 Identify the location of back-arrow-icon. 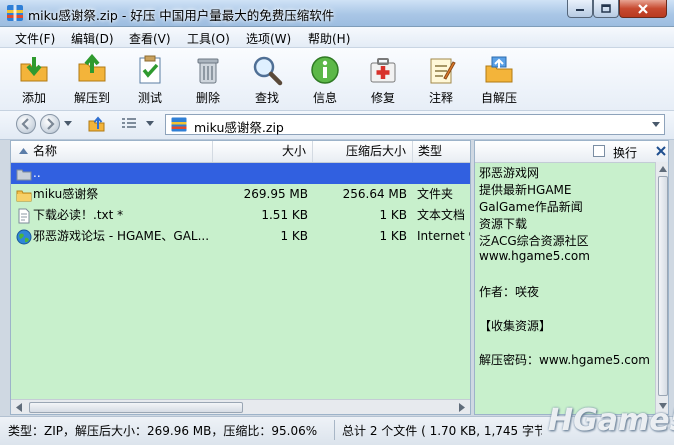
(25, 124).